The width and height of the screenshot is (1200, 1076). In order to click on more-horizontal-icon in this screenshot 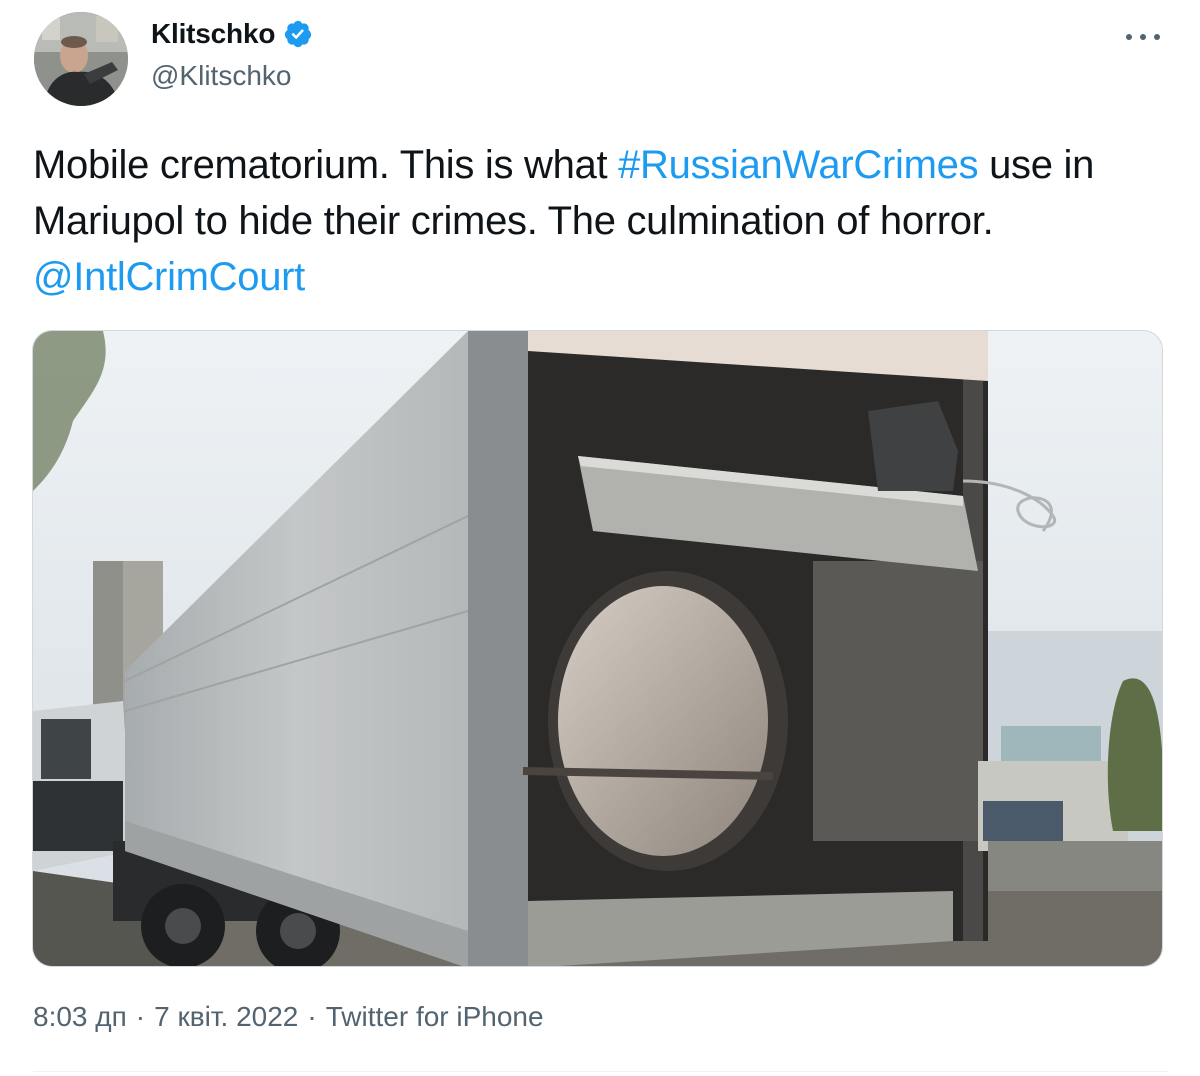, I will do `click(1143, 37)`.